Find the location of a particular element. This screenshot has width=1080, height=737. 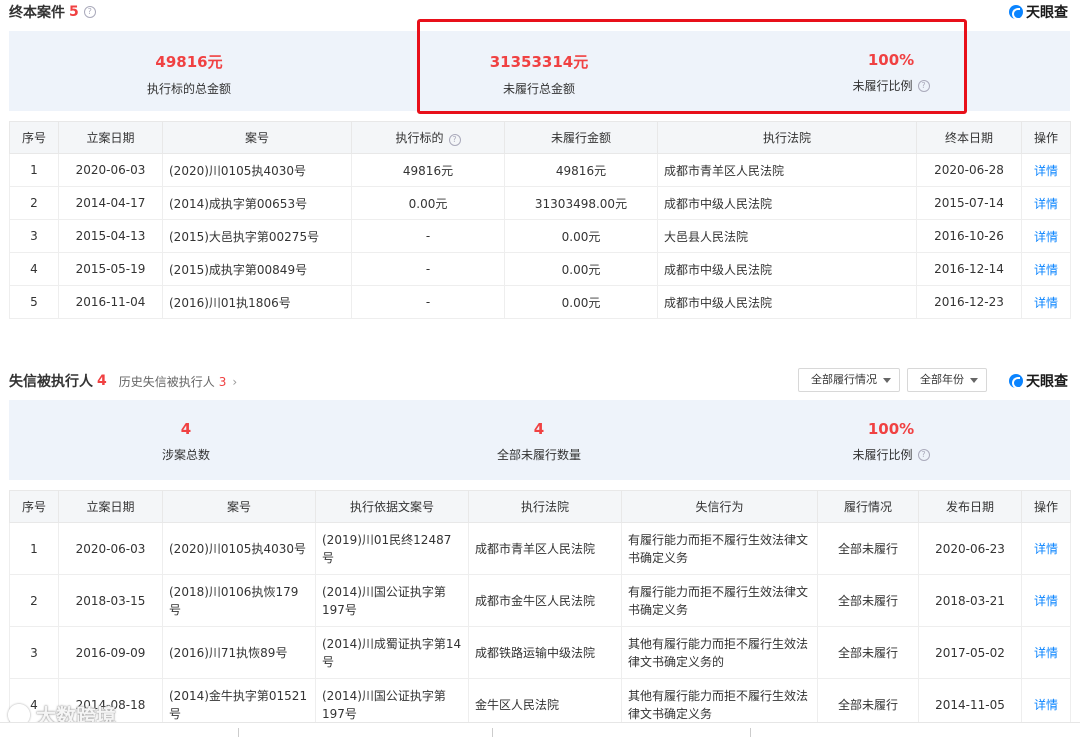

cell-target: 49816元 is located at coordinates (428, 170).